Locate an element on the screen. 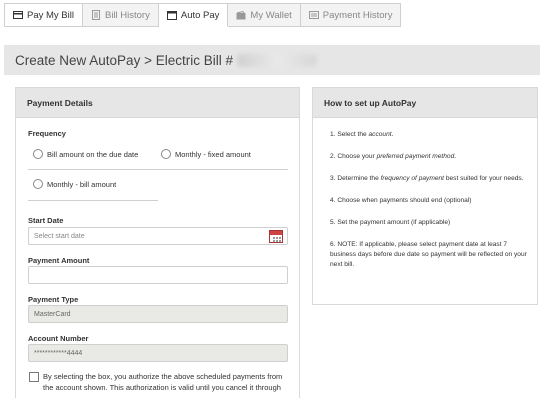 The height and width of the screenshot is (398, 540). receipt-icon is located at coordinates (313, 15).